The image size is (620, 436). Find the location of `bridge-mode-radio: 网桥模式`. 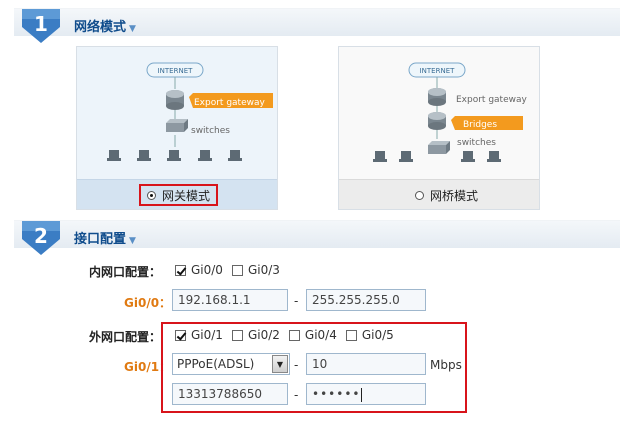

bridge-mode-radio: 网桥模式 is located at coordinates (446, 195).